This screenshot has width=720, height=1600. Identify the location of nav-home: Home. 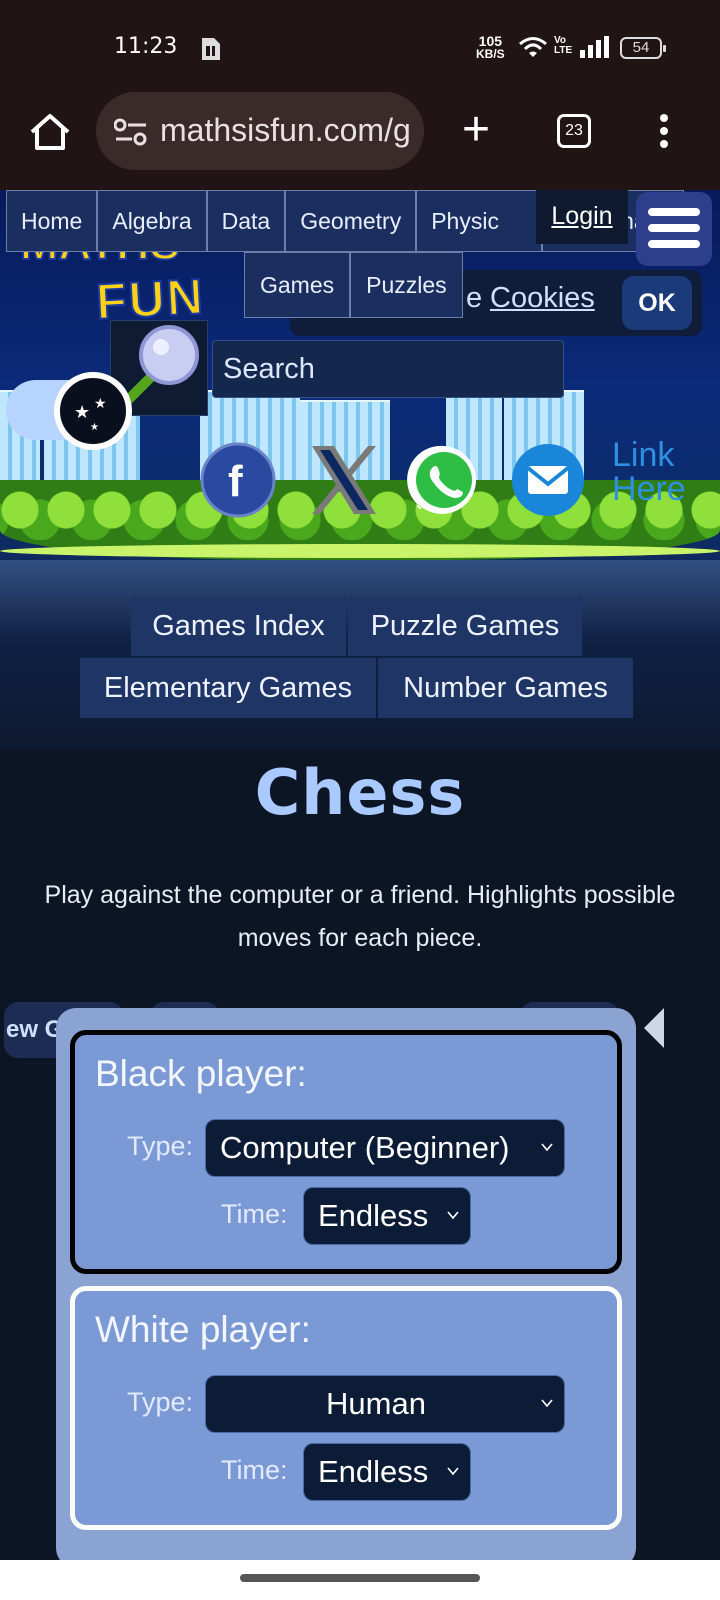
(52, 221).